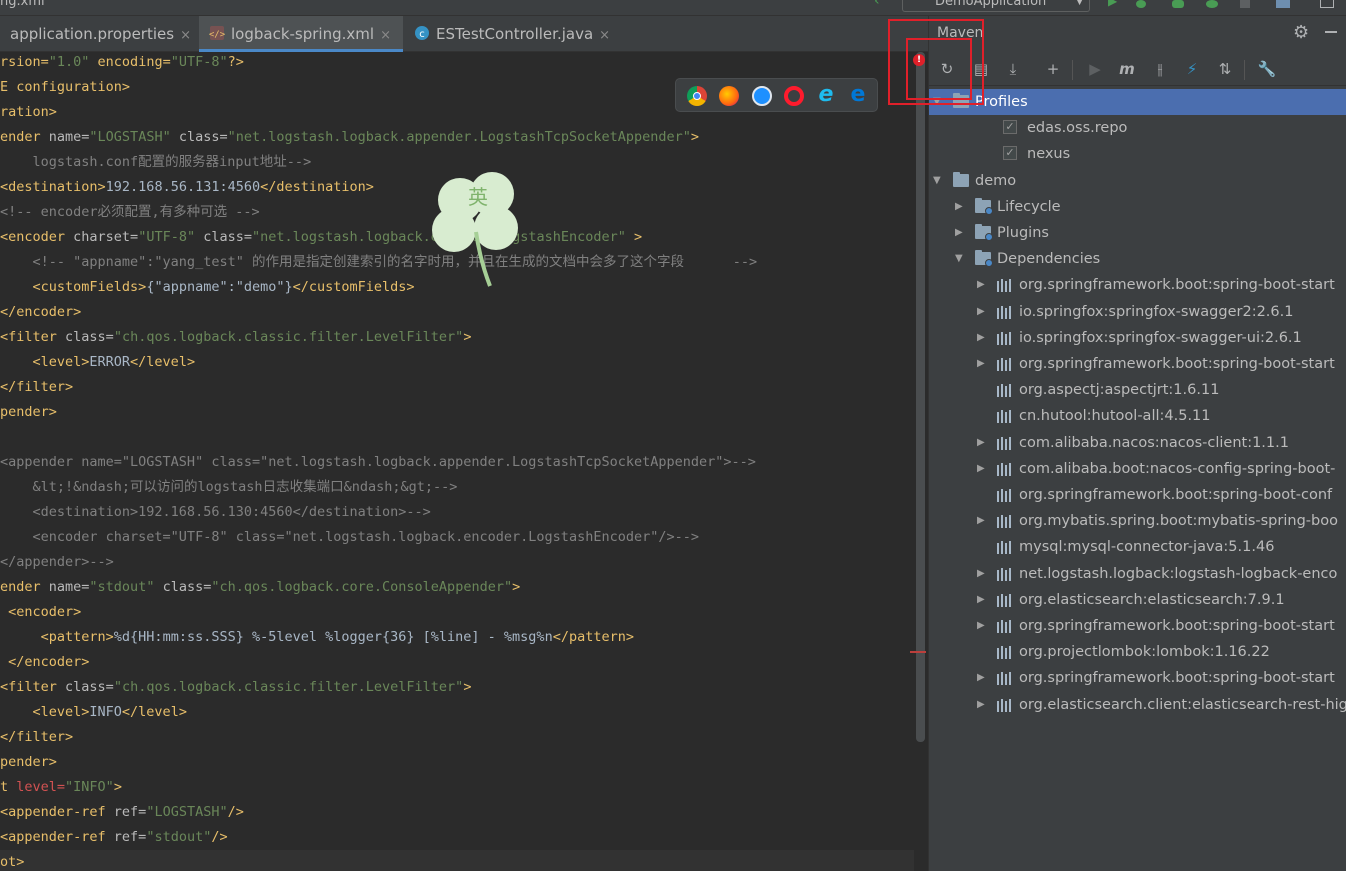  Describe the element at coordinates (1137, 547) in the screenshot. I see `tree-node-dep: mysql:mysql-connector-java:5.1.46` at that location.